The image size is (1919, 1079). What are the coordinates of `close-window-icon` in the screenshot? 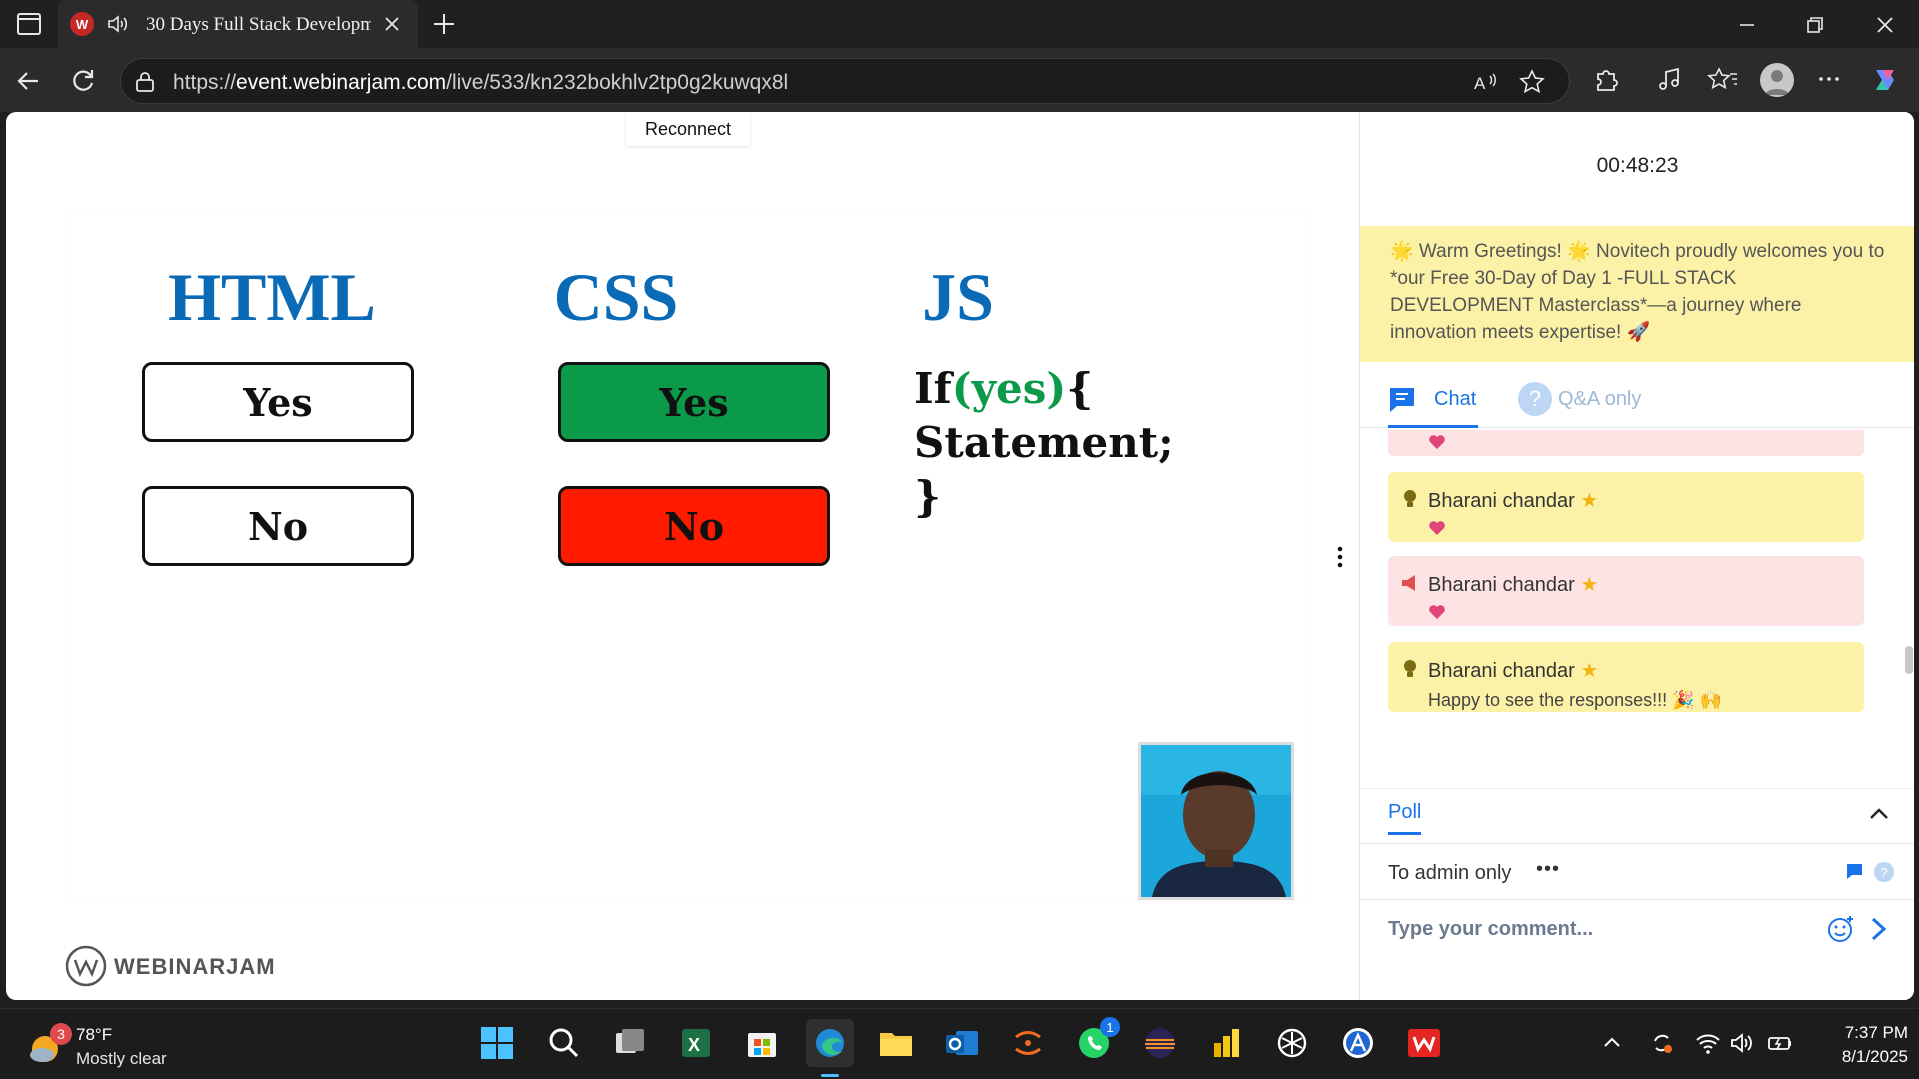 It's located at (1885, 25).